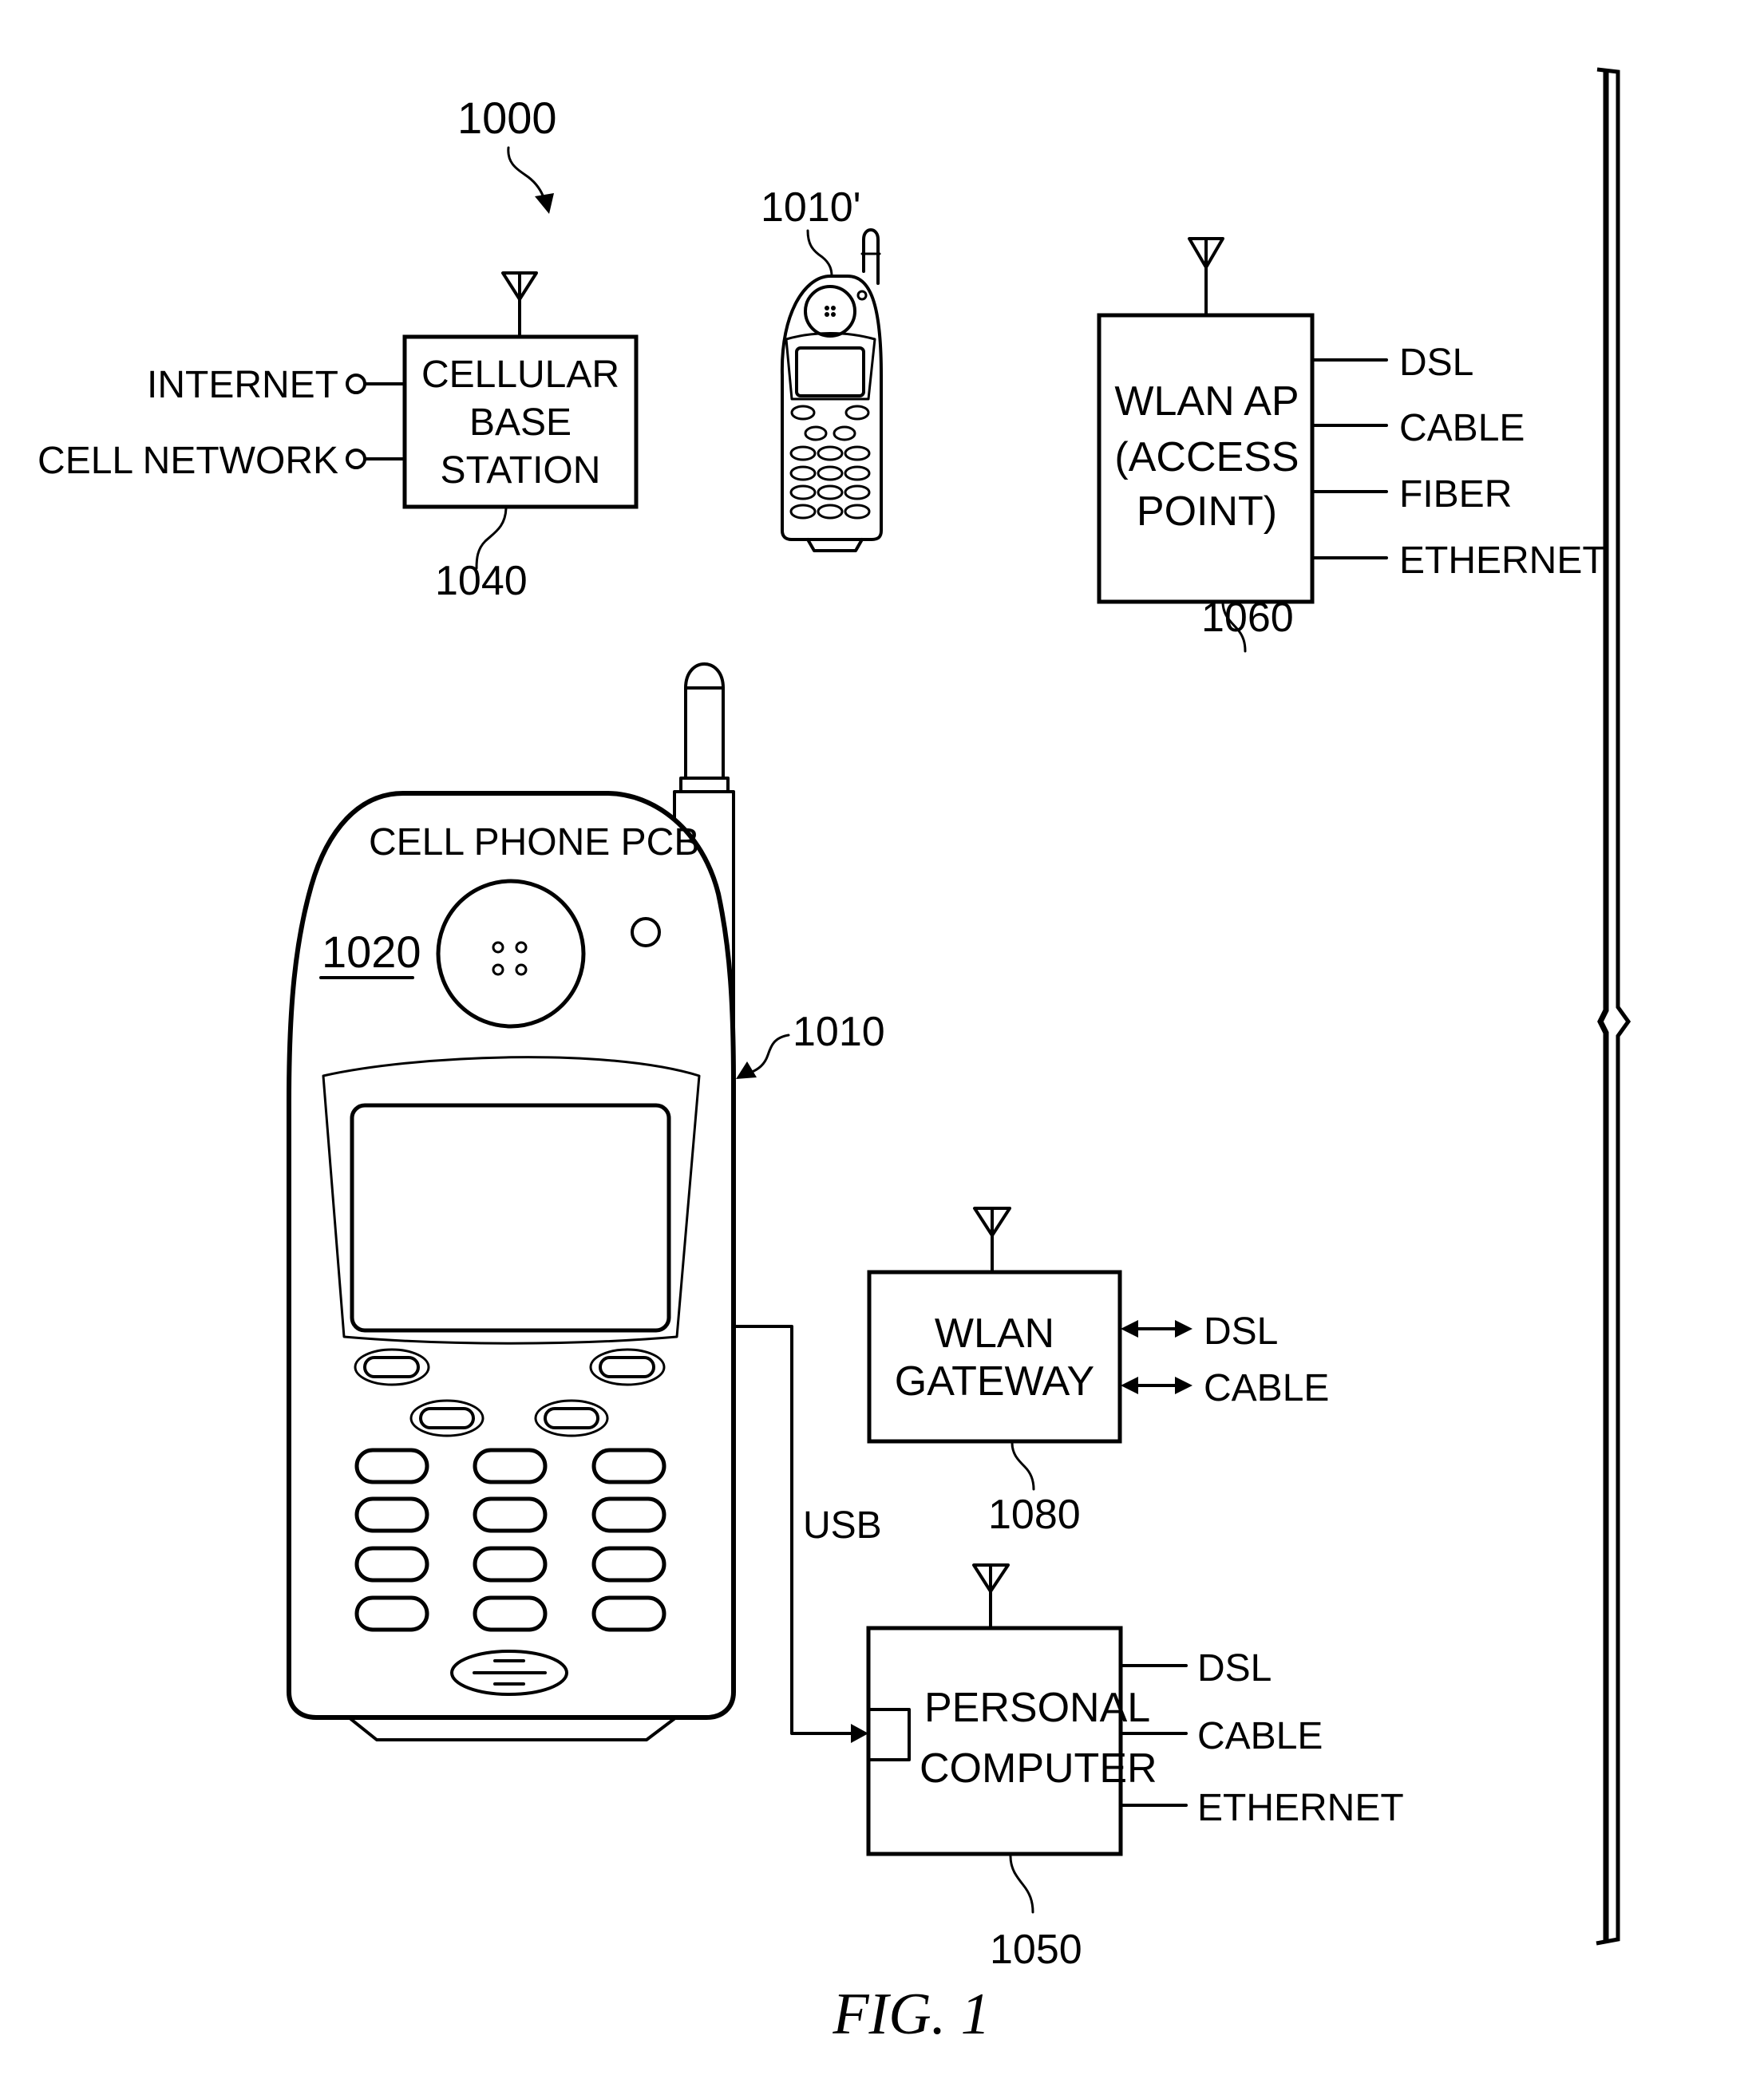 Image resolution: width=1764 pixels, height=2079 pixels. I want to click on small-phone-ref: 1010', so click(811, 207).